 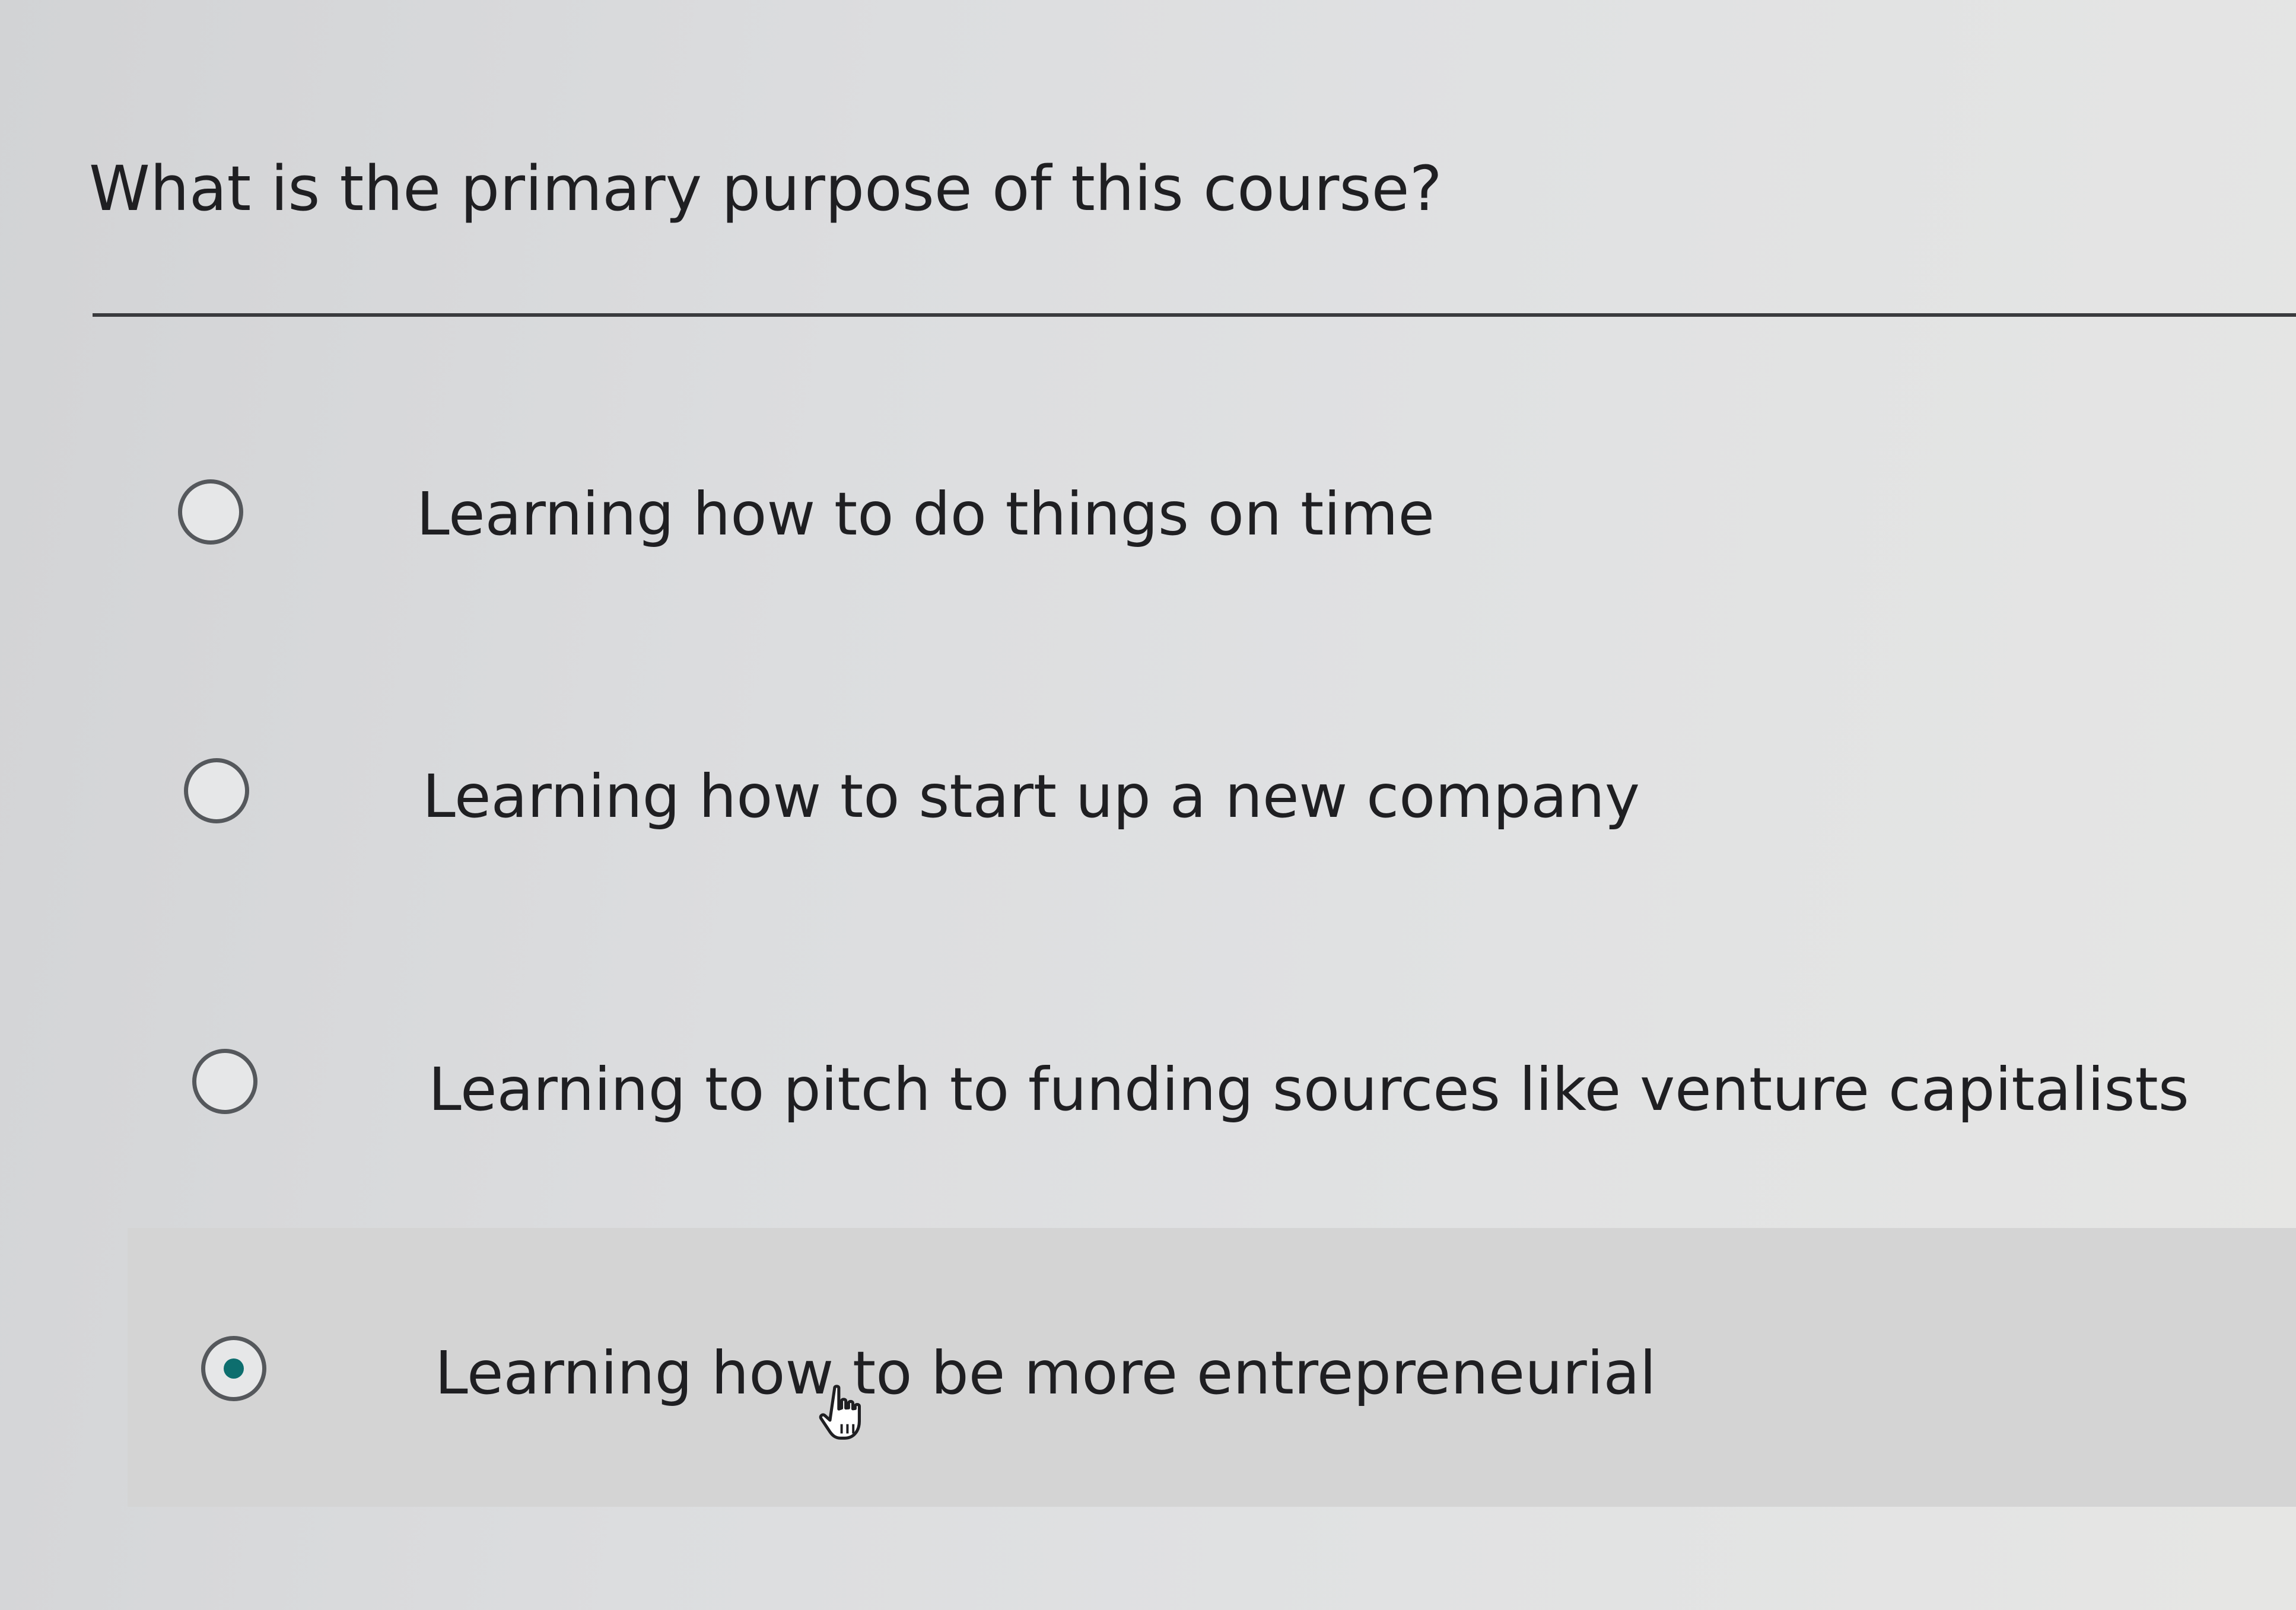 I want to click on radio-selected-dot, so click(x=234, y=1368).